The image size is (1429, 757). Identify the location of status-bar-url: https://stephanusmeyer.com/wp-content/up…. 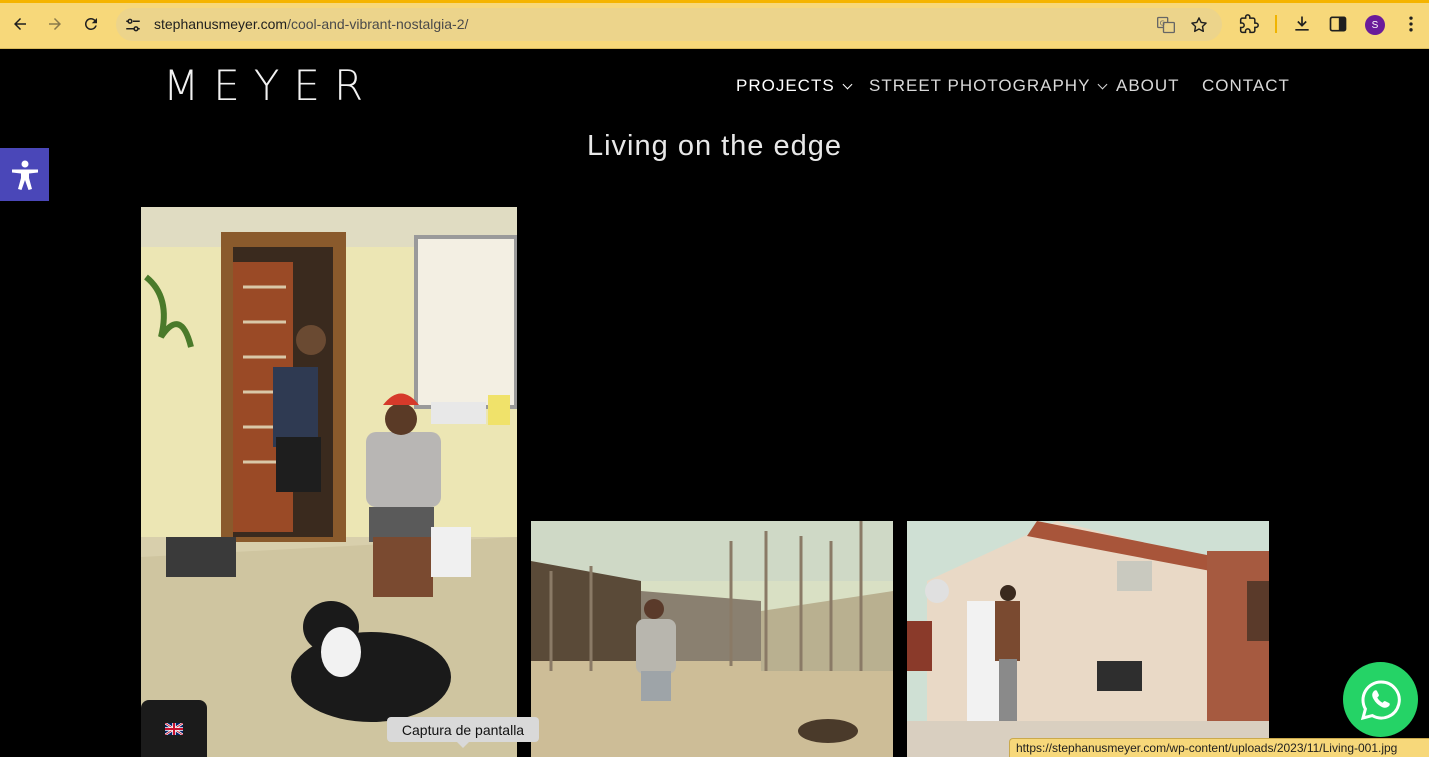
(1219, 747).